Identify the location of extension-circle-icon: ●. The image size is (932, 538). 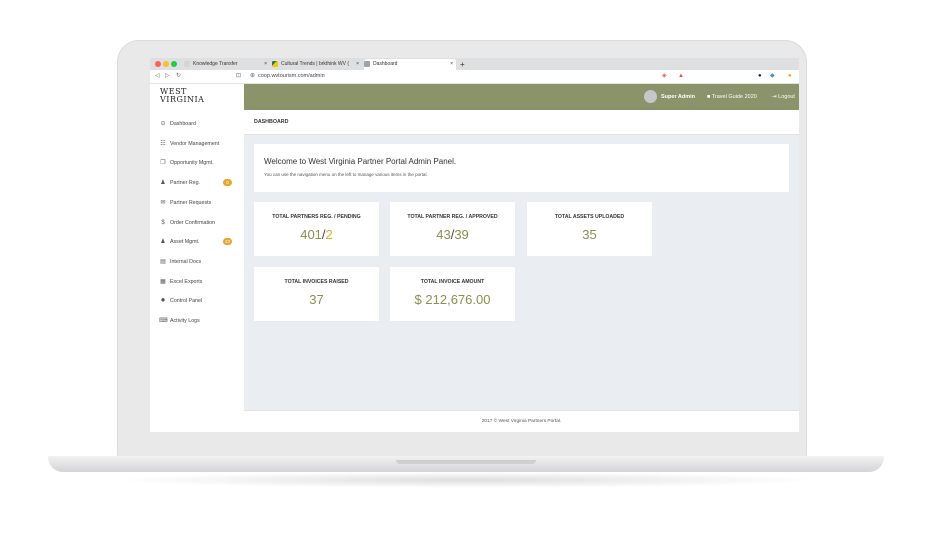
(790, 76).